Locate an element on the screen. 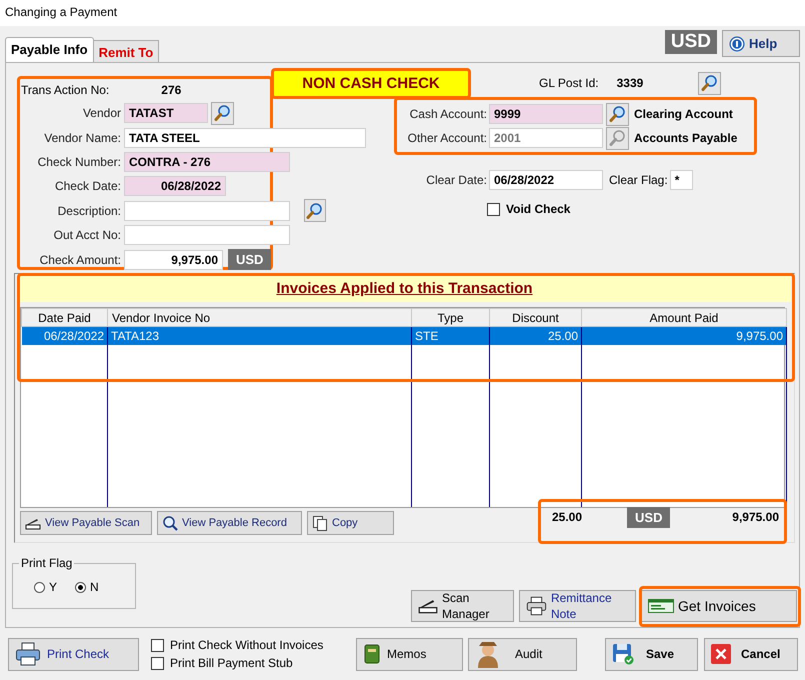  column-header: Amount Paid is located at coordinates (684, 317).